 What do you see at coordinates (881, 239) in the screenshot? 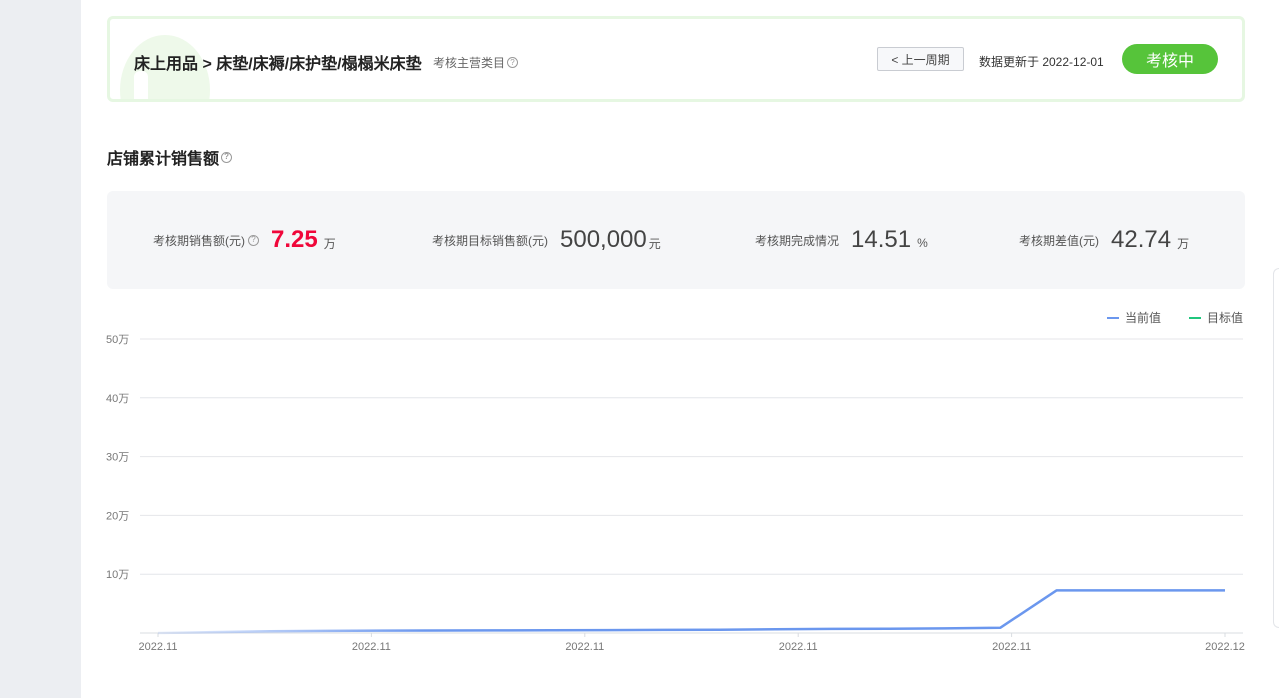
I see `stat-value: 14.51` at bounding box center [881, 239].